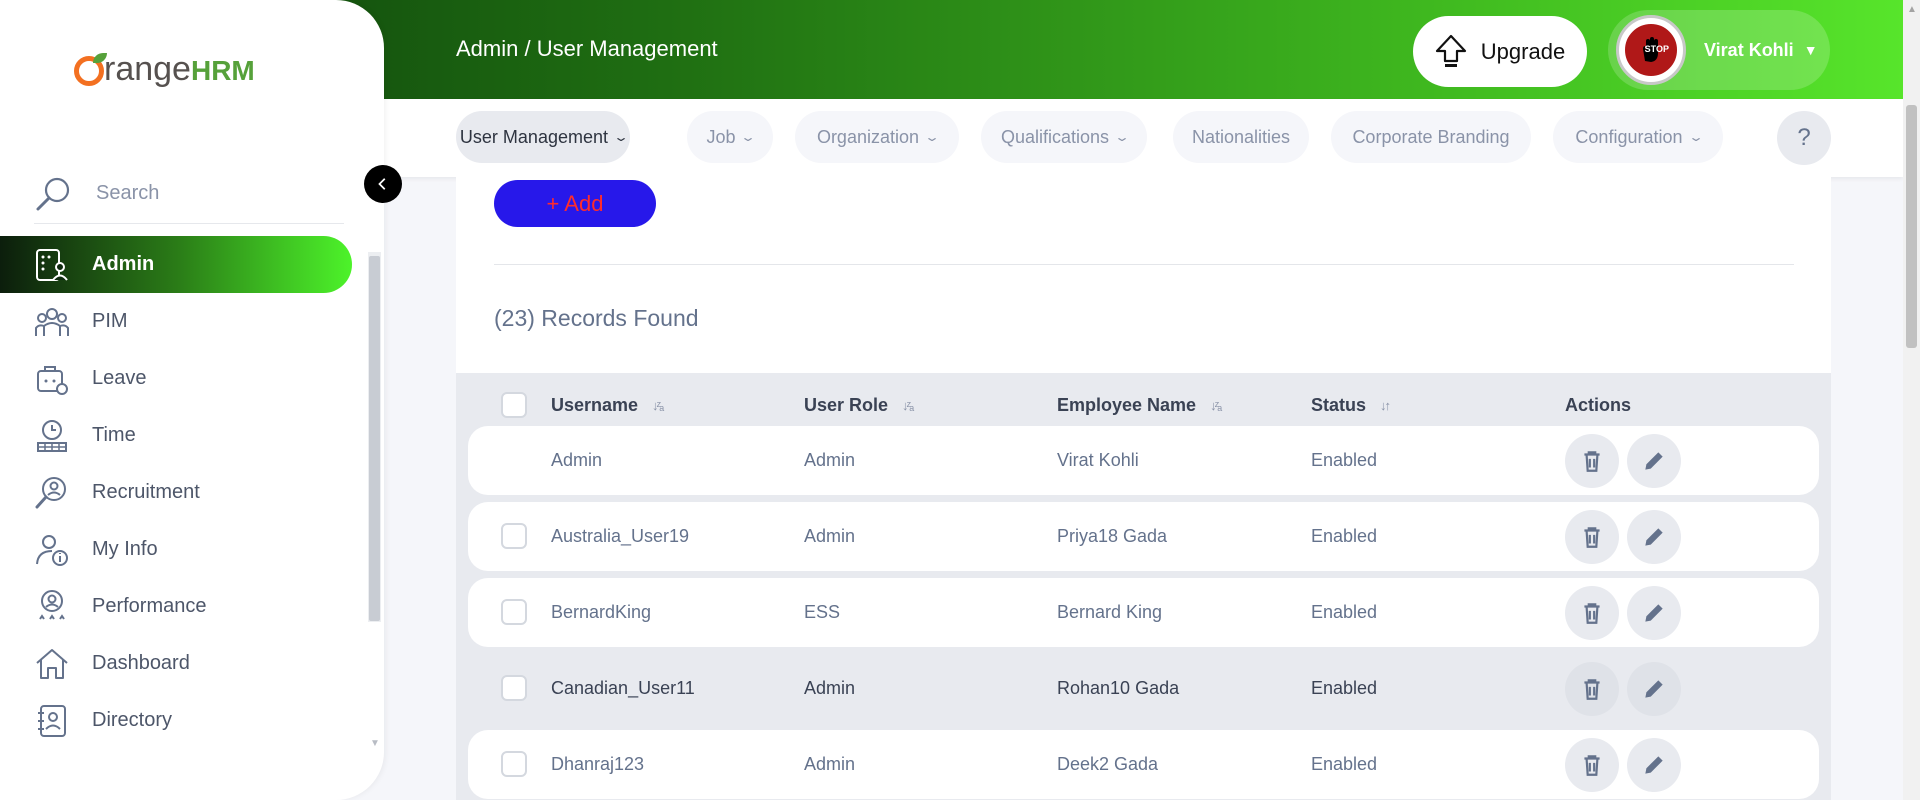 Image resolution: width=1920 pixels, height=800 pixels. Describe the element at coordinates (176, 378) in the screenshot. I see `sidebar-item-leave: Leave` at that location.